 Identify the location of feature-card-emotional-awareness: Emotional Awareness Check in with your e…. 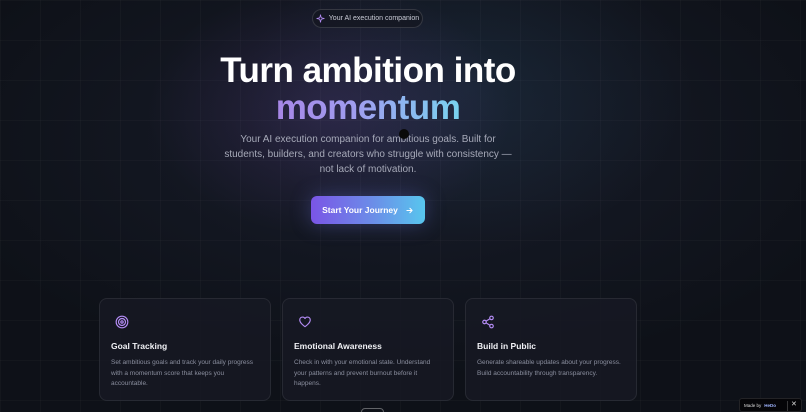
(368, 349).